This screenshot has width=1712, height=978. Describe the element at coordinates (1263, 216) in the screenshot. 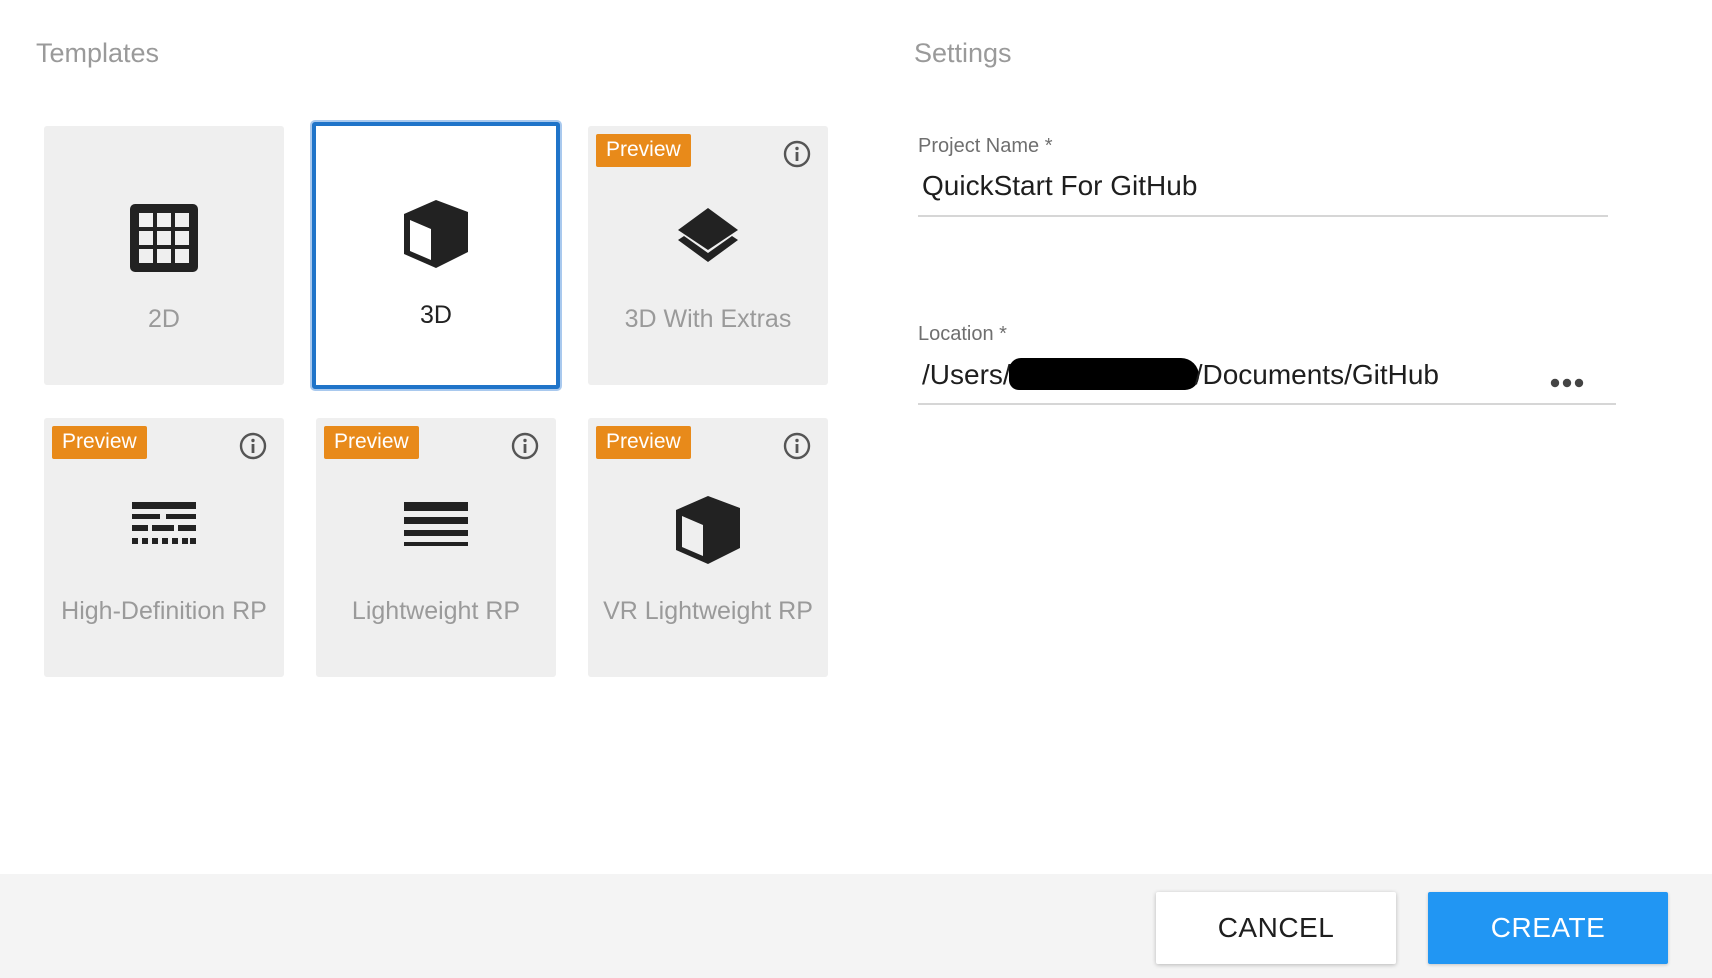

I see `project-name-underline` at that location.